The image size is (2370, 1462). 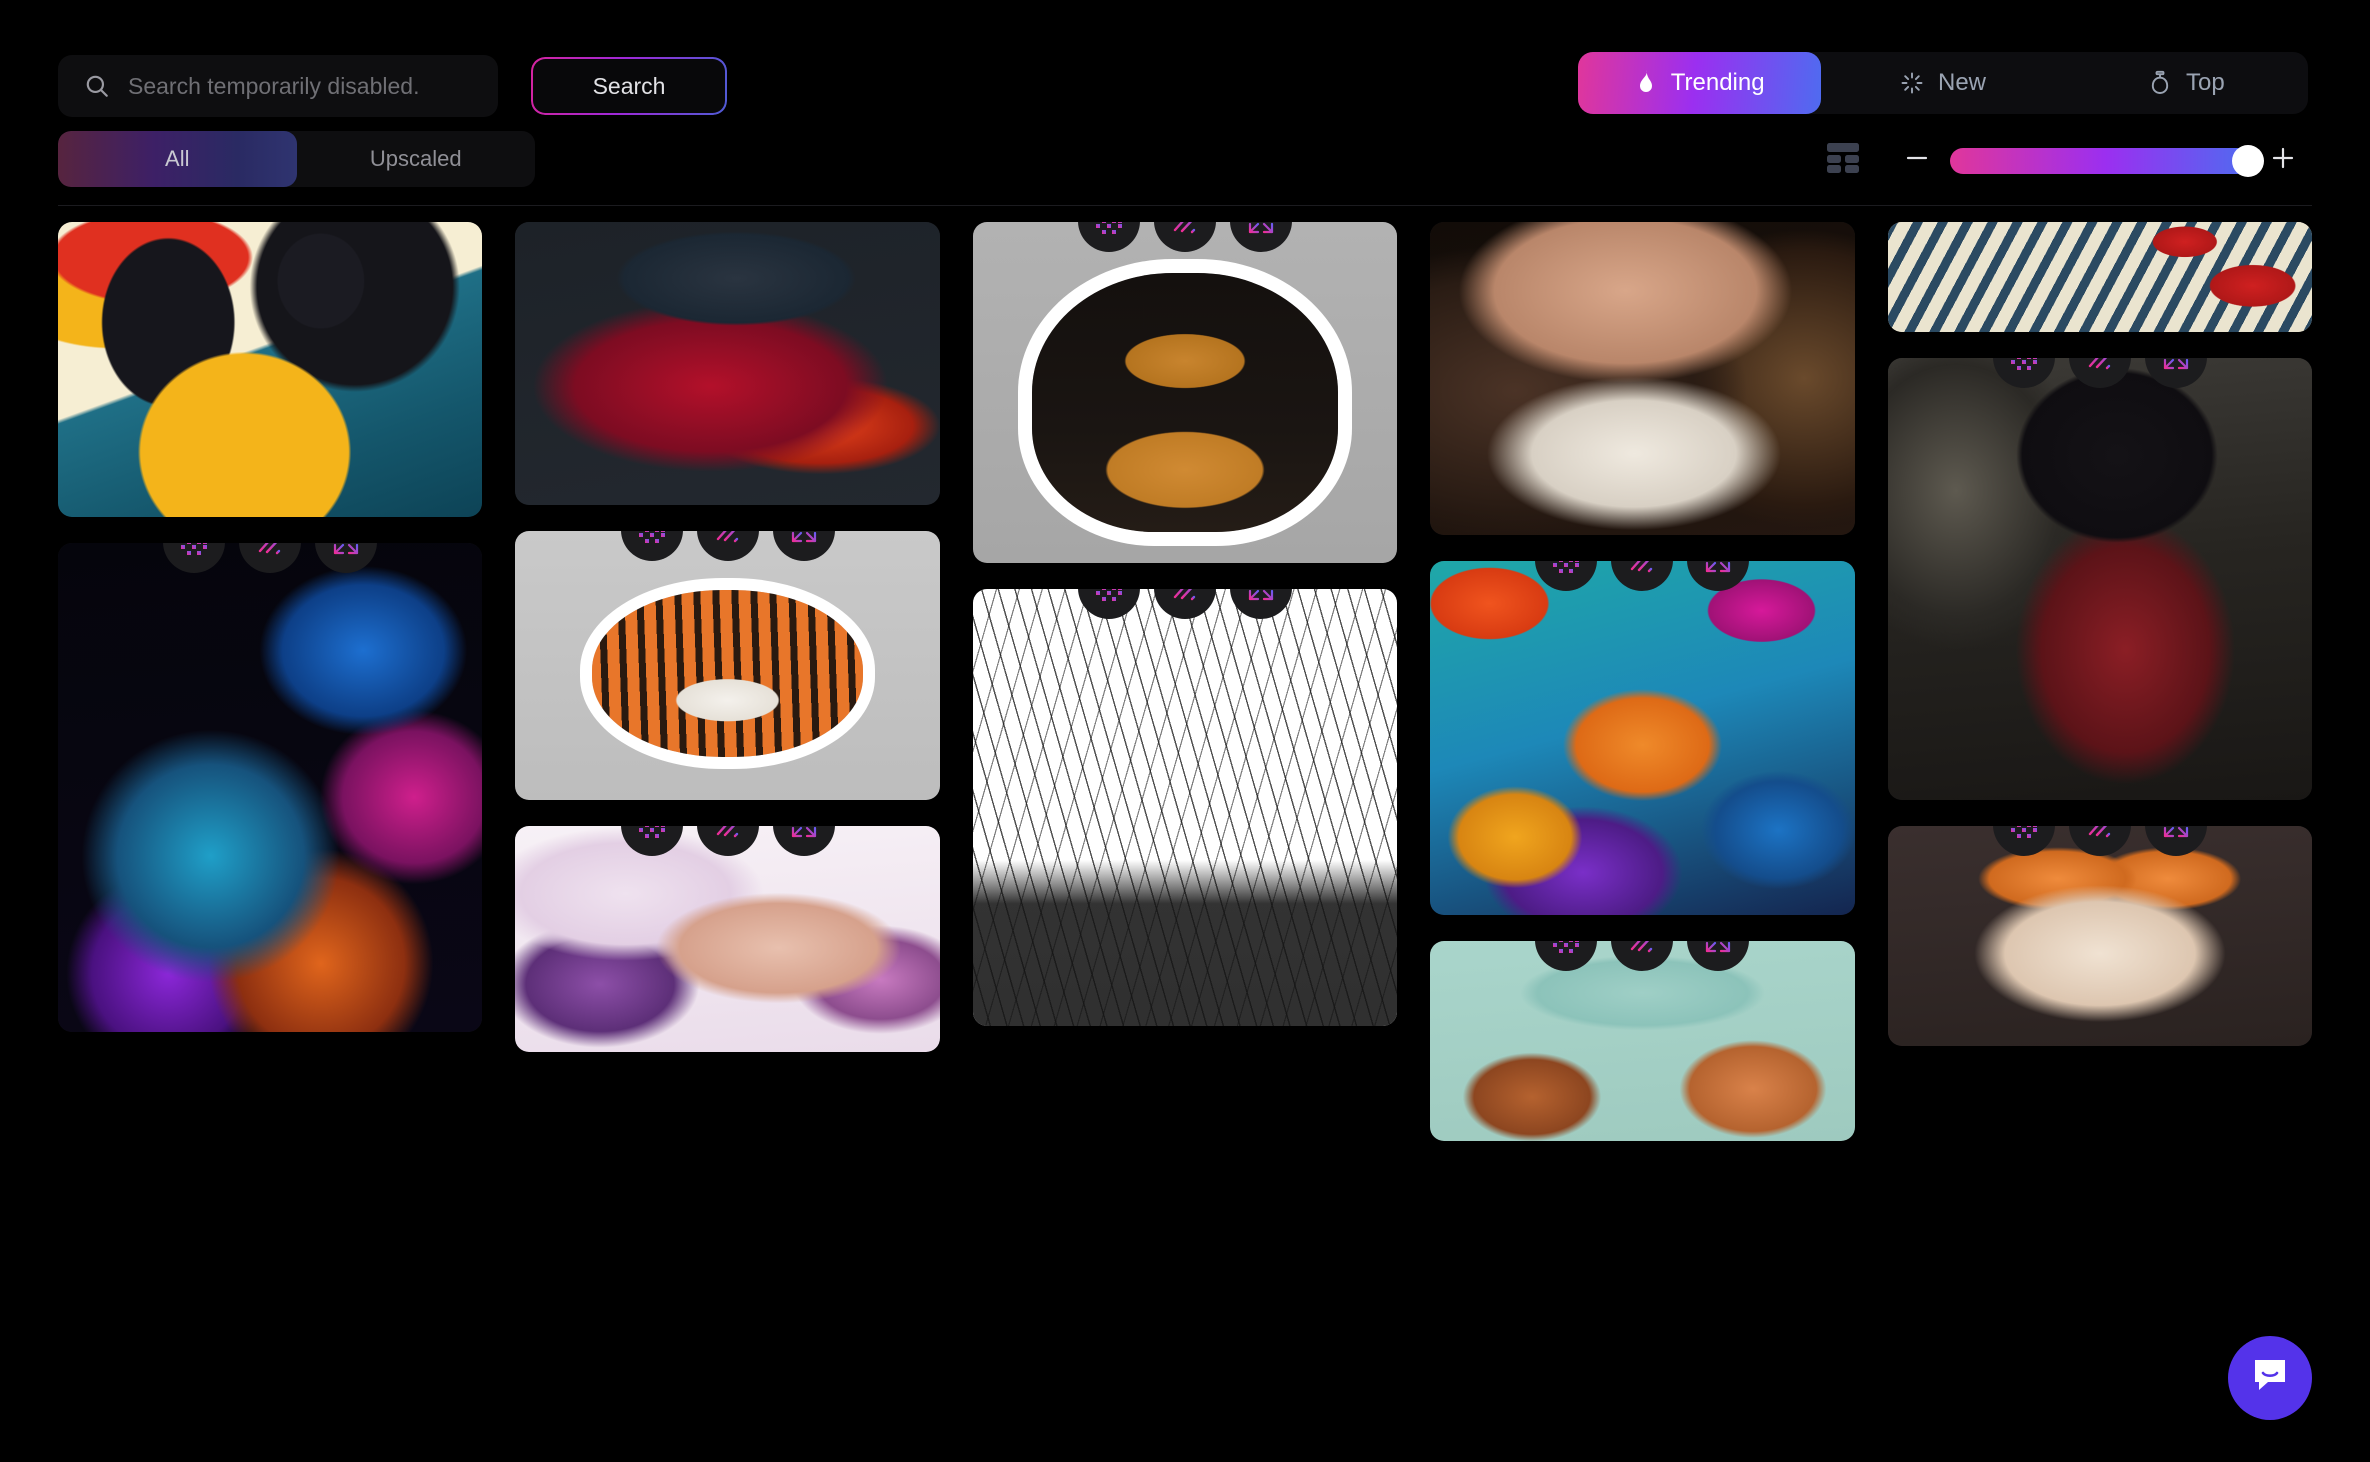 I want to click on search-button: Search, so click(x=629, y=86).